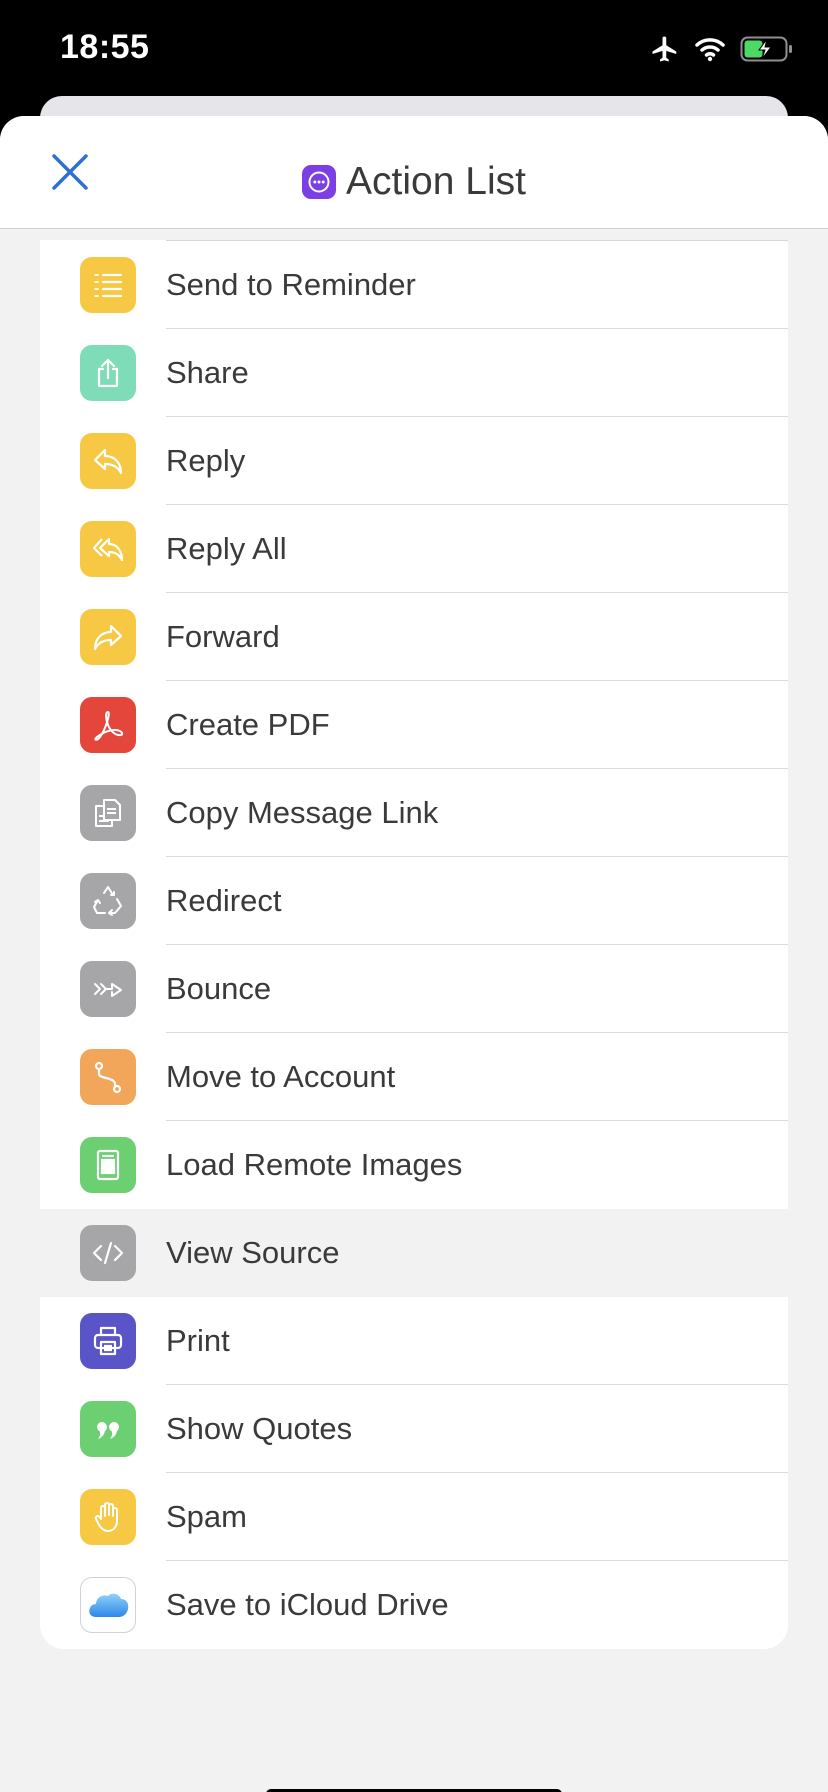 This screenshot has height=1792, width=828. Describe the element at coordinates (710, 51) in the screenshot. I see `wifi-icon` at that location.